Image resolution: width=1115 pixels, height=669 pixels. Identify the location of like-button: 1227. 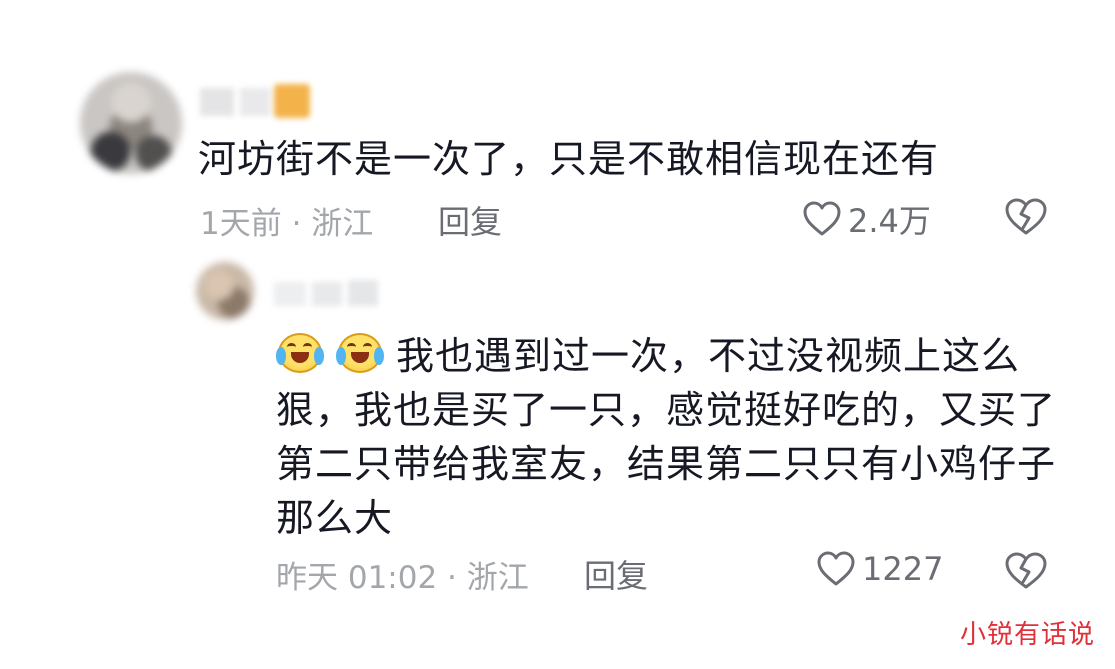
(879, 569).